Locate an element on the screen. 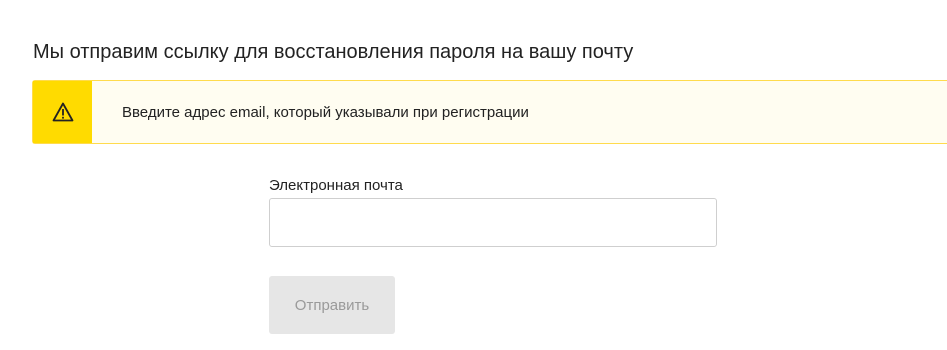 The width and height of the screenshot is (947, 350). warning-icon-box is located at coordinates (62, 112).